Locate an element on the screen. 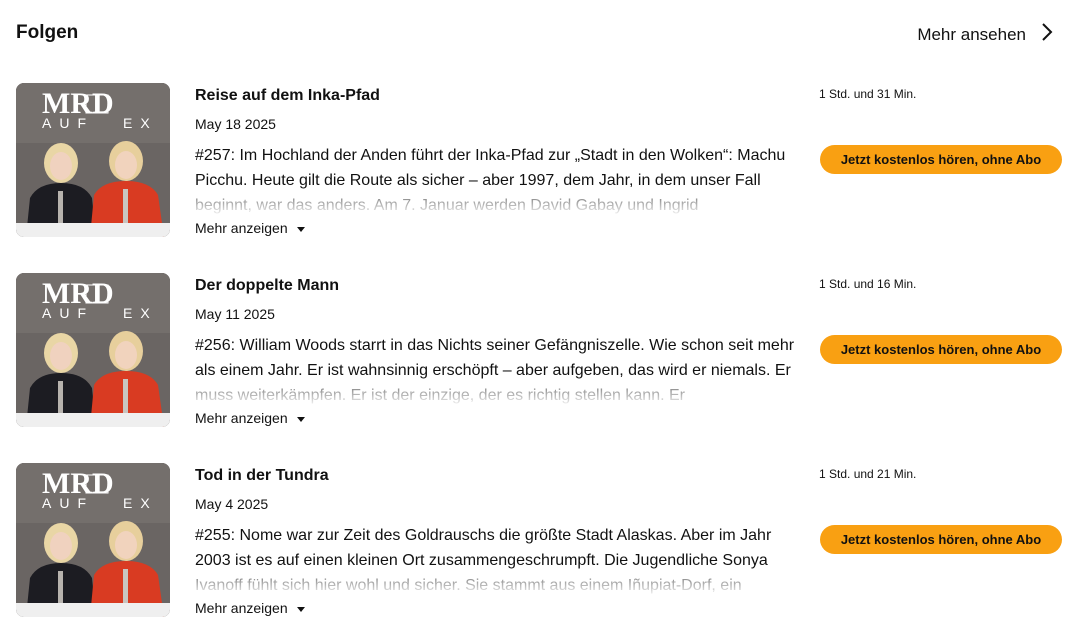 This screenshot has height=630, width=1080. episode-title: Der doppelte Mann is located at coordinates (267, 286).